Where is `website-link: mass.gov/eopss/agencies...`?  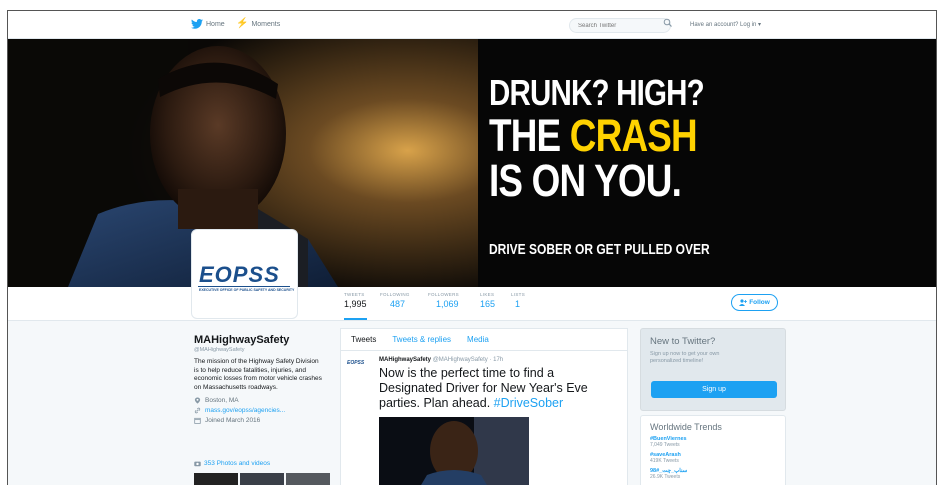 website-link: mass.gov/eopss/agencies... is located at coordinates (245, 410).